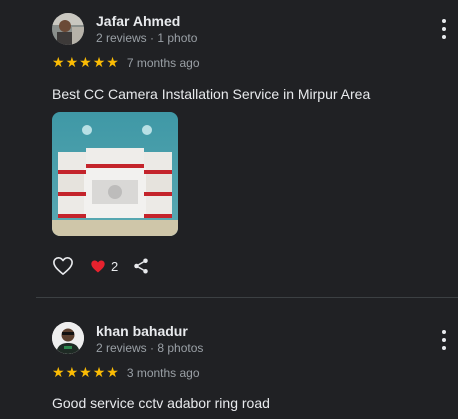 This screenshot has width=458, height=419. I want to click on reviewer-meta: 2 reviews · 8 photos, so click(150, 348).